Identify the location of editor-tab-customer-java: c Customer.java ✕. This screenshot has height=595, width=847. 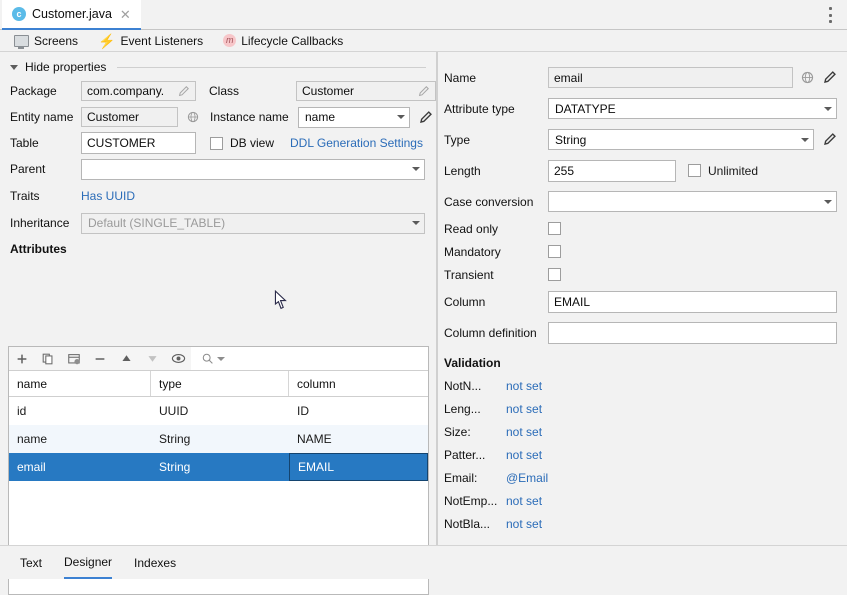
(71, 15).